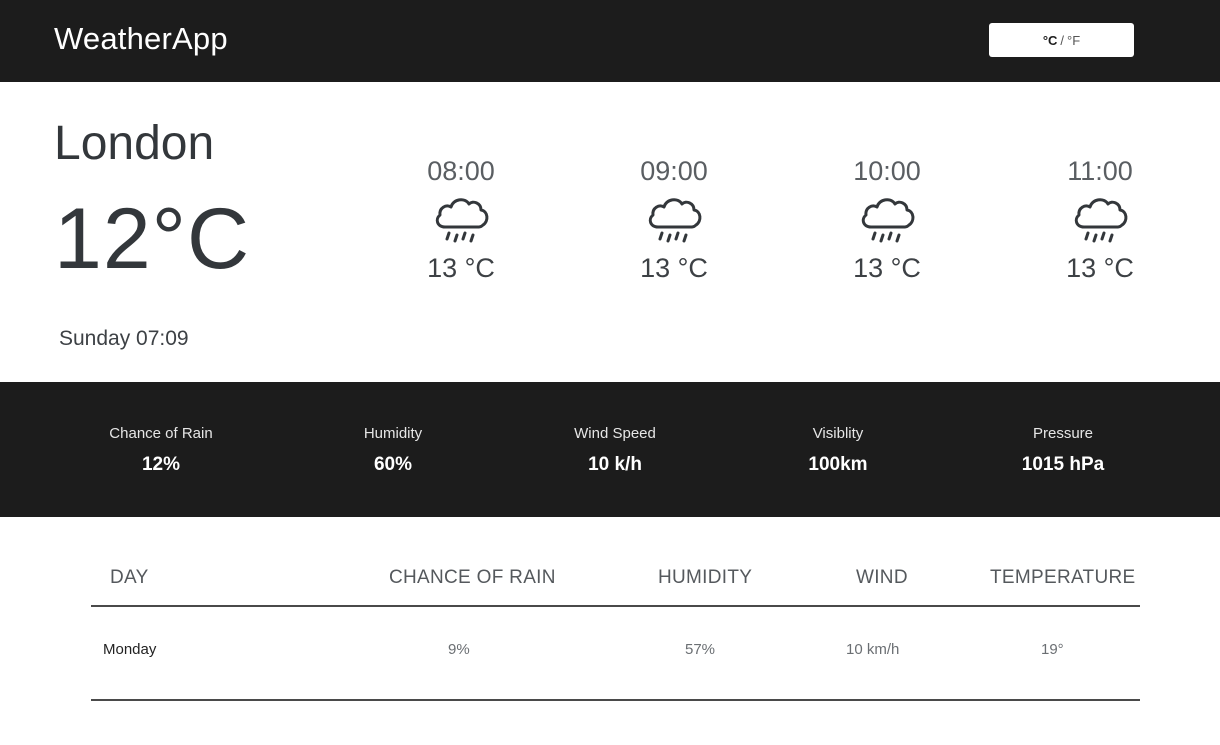 The height and width of the screenshot is (745, 1220). What do you see at coordinates (161, 433) in the screenshot?
I see `stat-label: Chance of Rain` at bounding box center [161, 433].